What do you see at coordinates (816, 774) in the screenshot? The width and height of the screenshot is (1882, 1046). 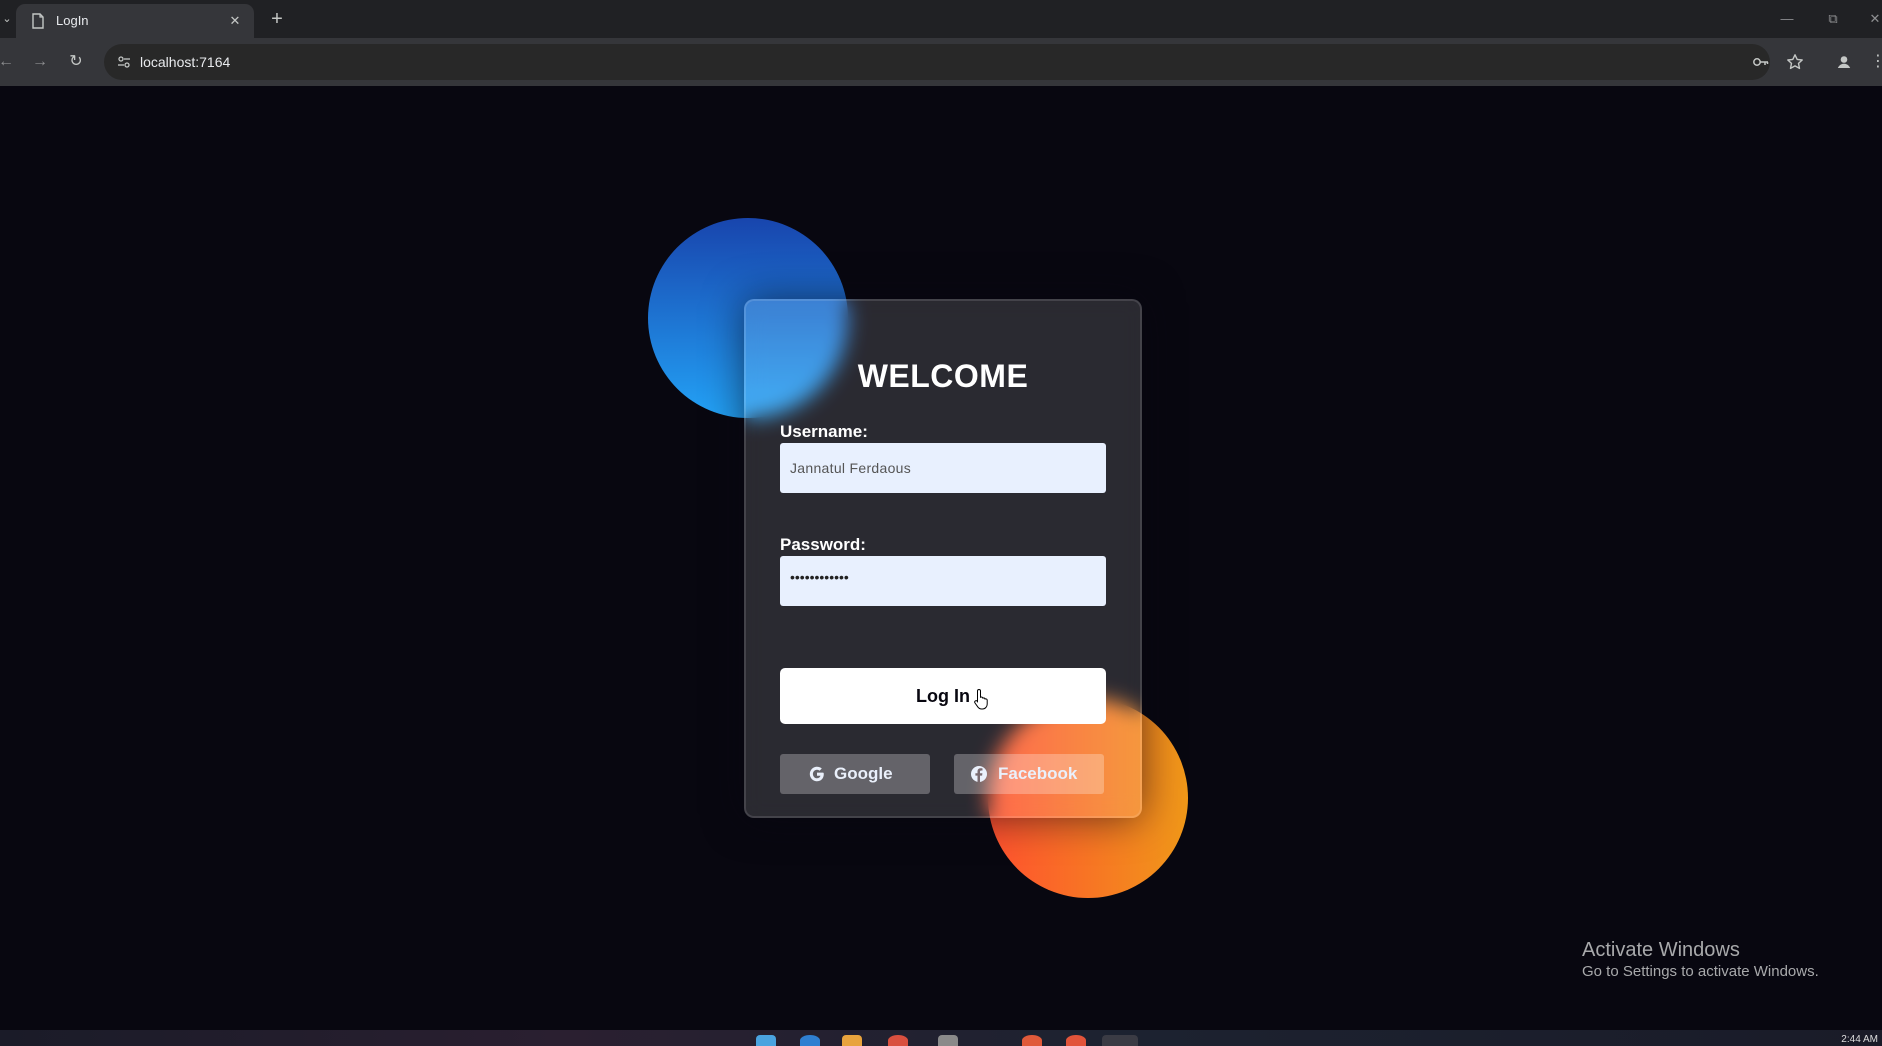 I see `google-g-icon` at bounding box center [816, 774].